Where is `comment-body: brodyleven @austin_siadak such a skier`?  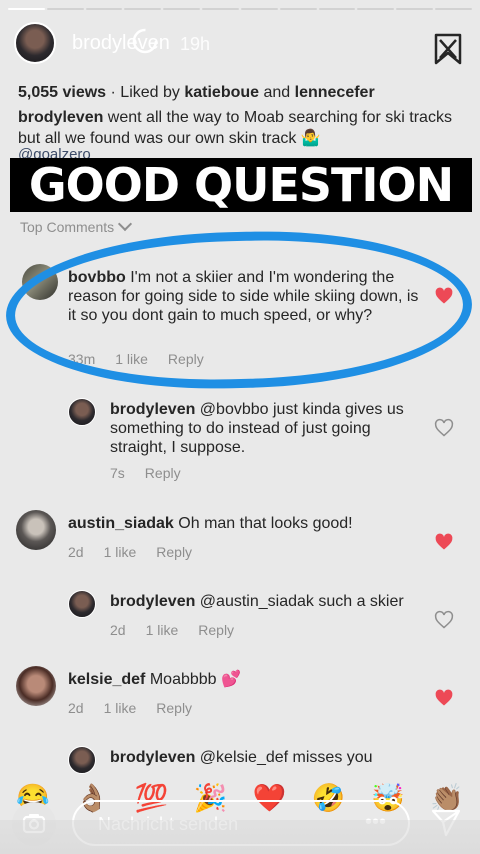
comment-body: brodyleven @austin_siadak such a skier is located at coordinates (260, 601).